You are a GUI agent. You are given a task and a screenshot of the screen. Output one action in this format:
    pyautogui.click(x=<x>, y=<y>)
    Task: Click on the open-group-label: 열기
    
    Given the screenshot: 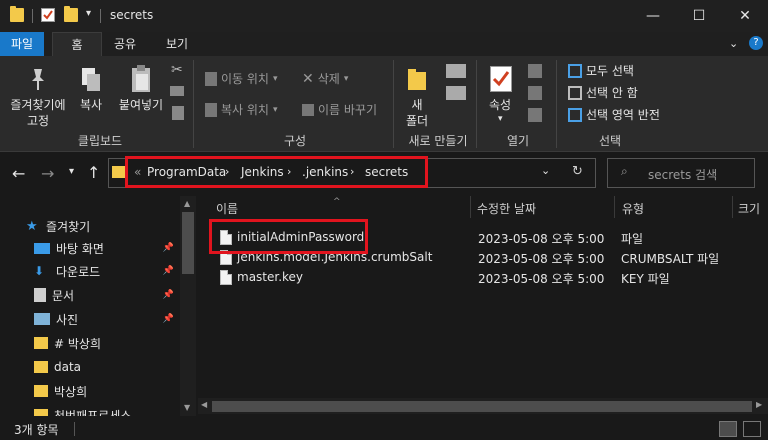 What is the action you would take?
    pyautogui.click(x=518, y=141)
    